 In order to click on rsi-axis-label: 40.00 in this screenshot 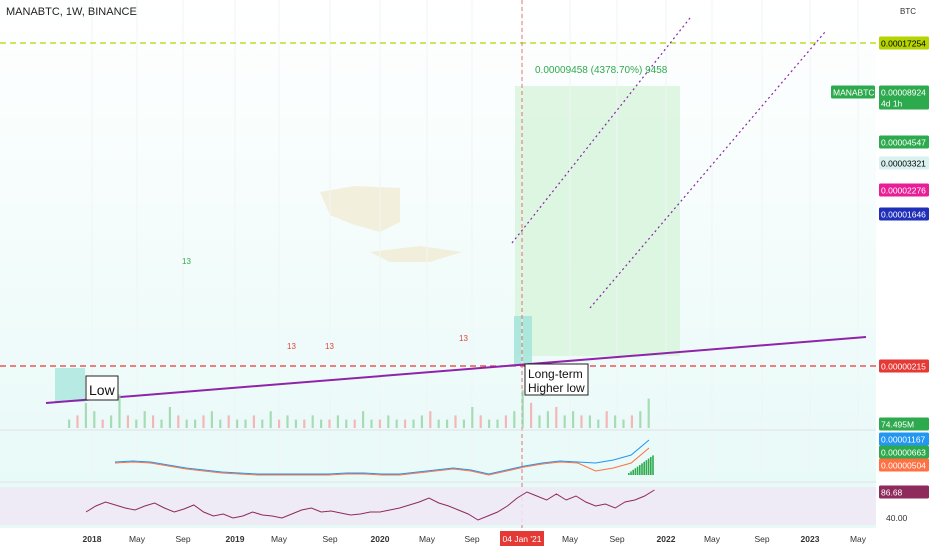, I will do `click(897, 518)`.